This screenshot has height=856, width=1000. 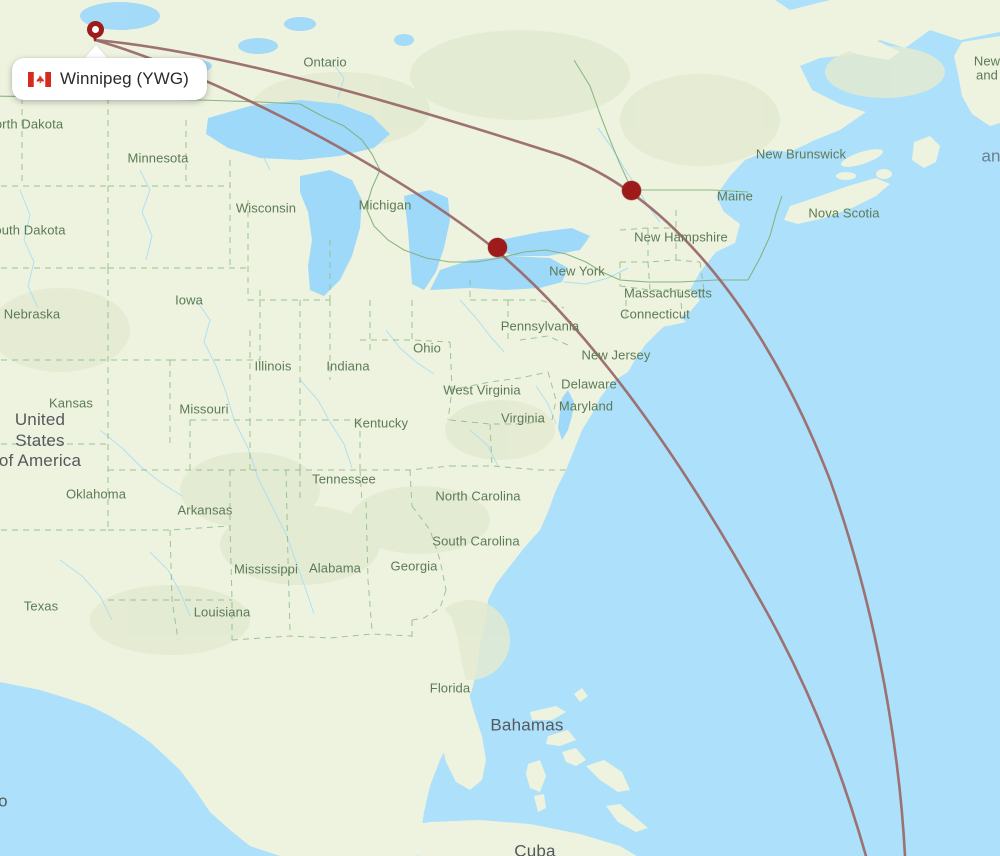 I want to click on pin-tip, so click(x=95, y=37).